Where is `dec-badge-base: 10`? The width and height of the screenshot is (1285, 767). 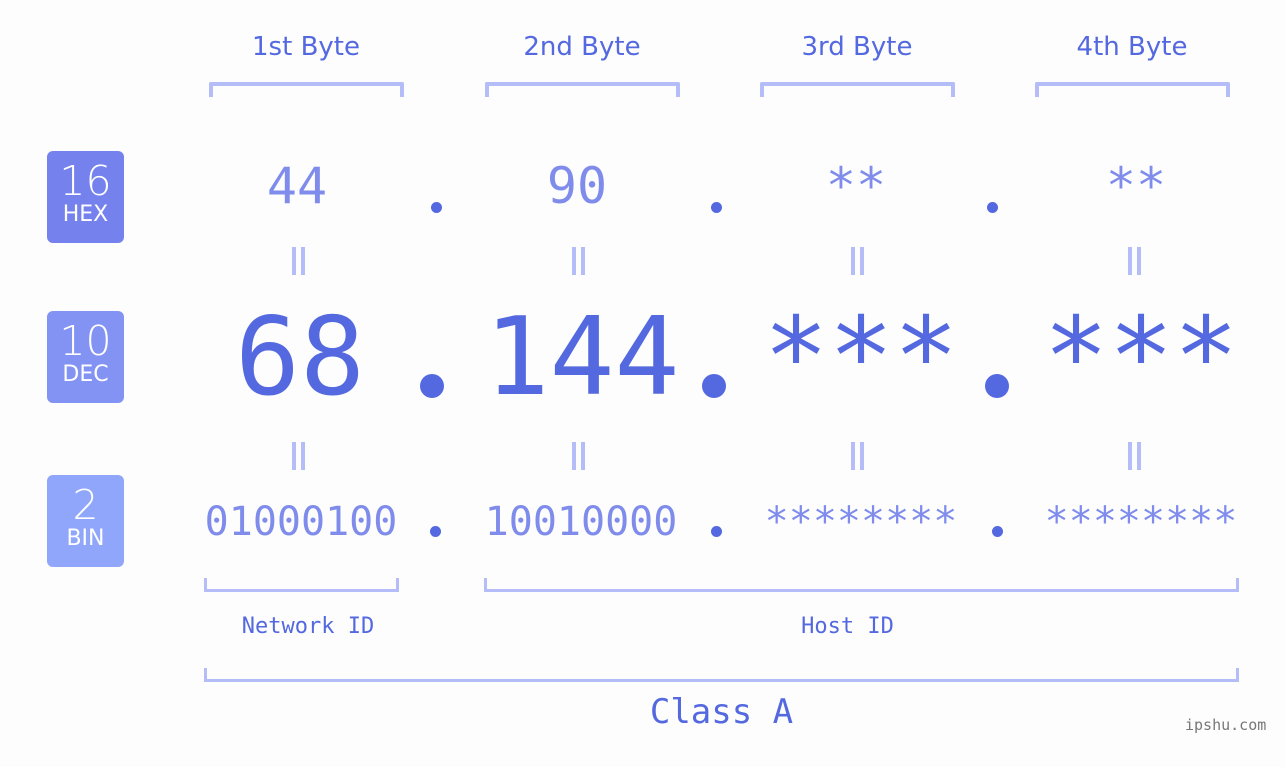
dec-badge-base: 10 is located at coordinates (85, 341).